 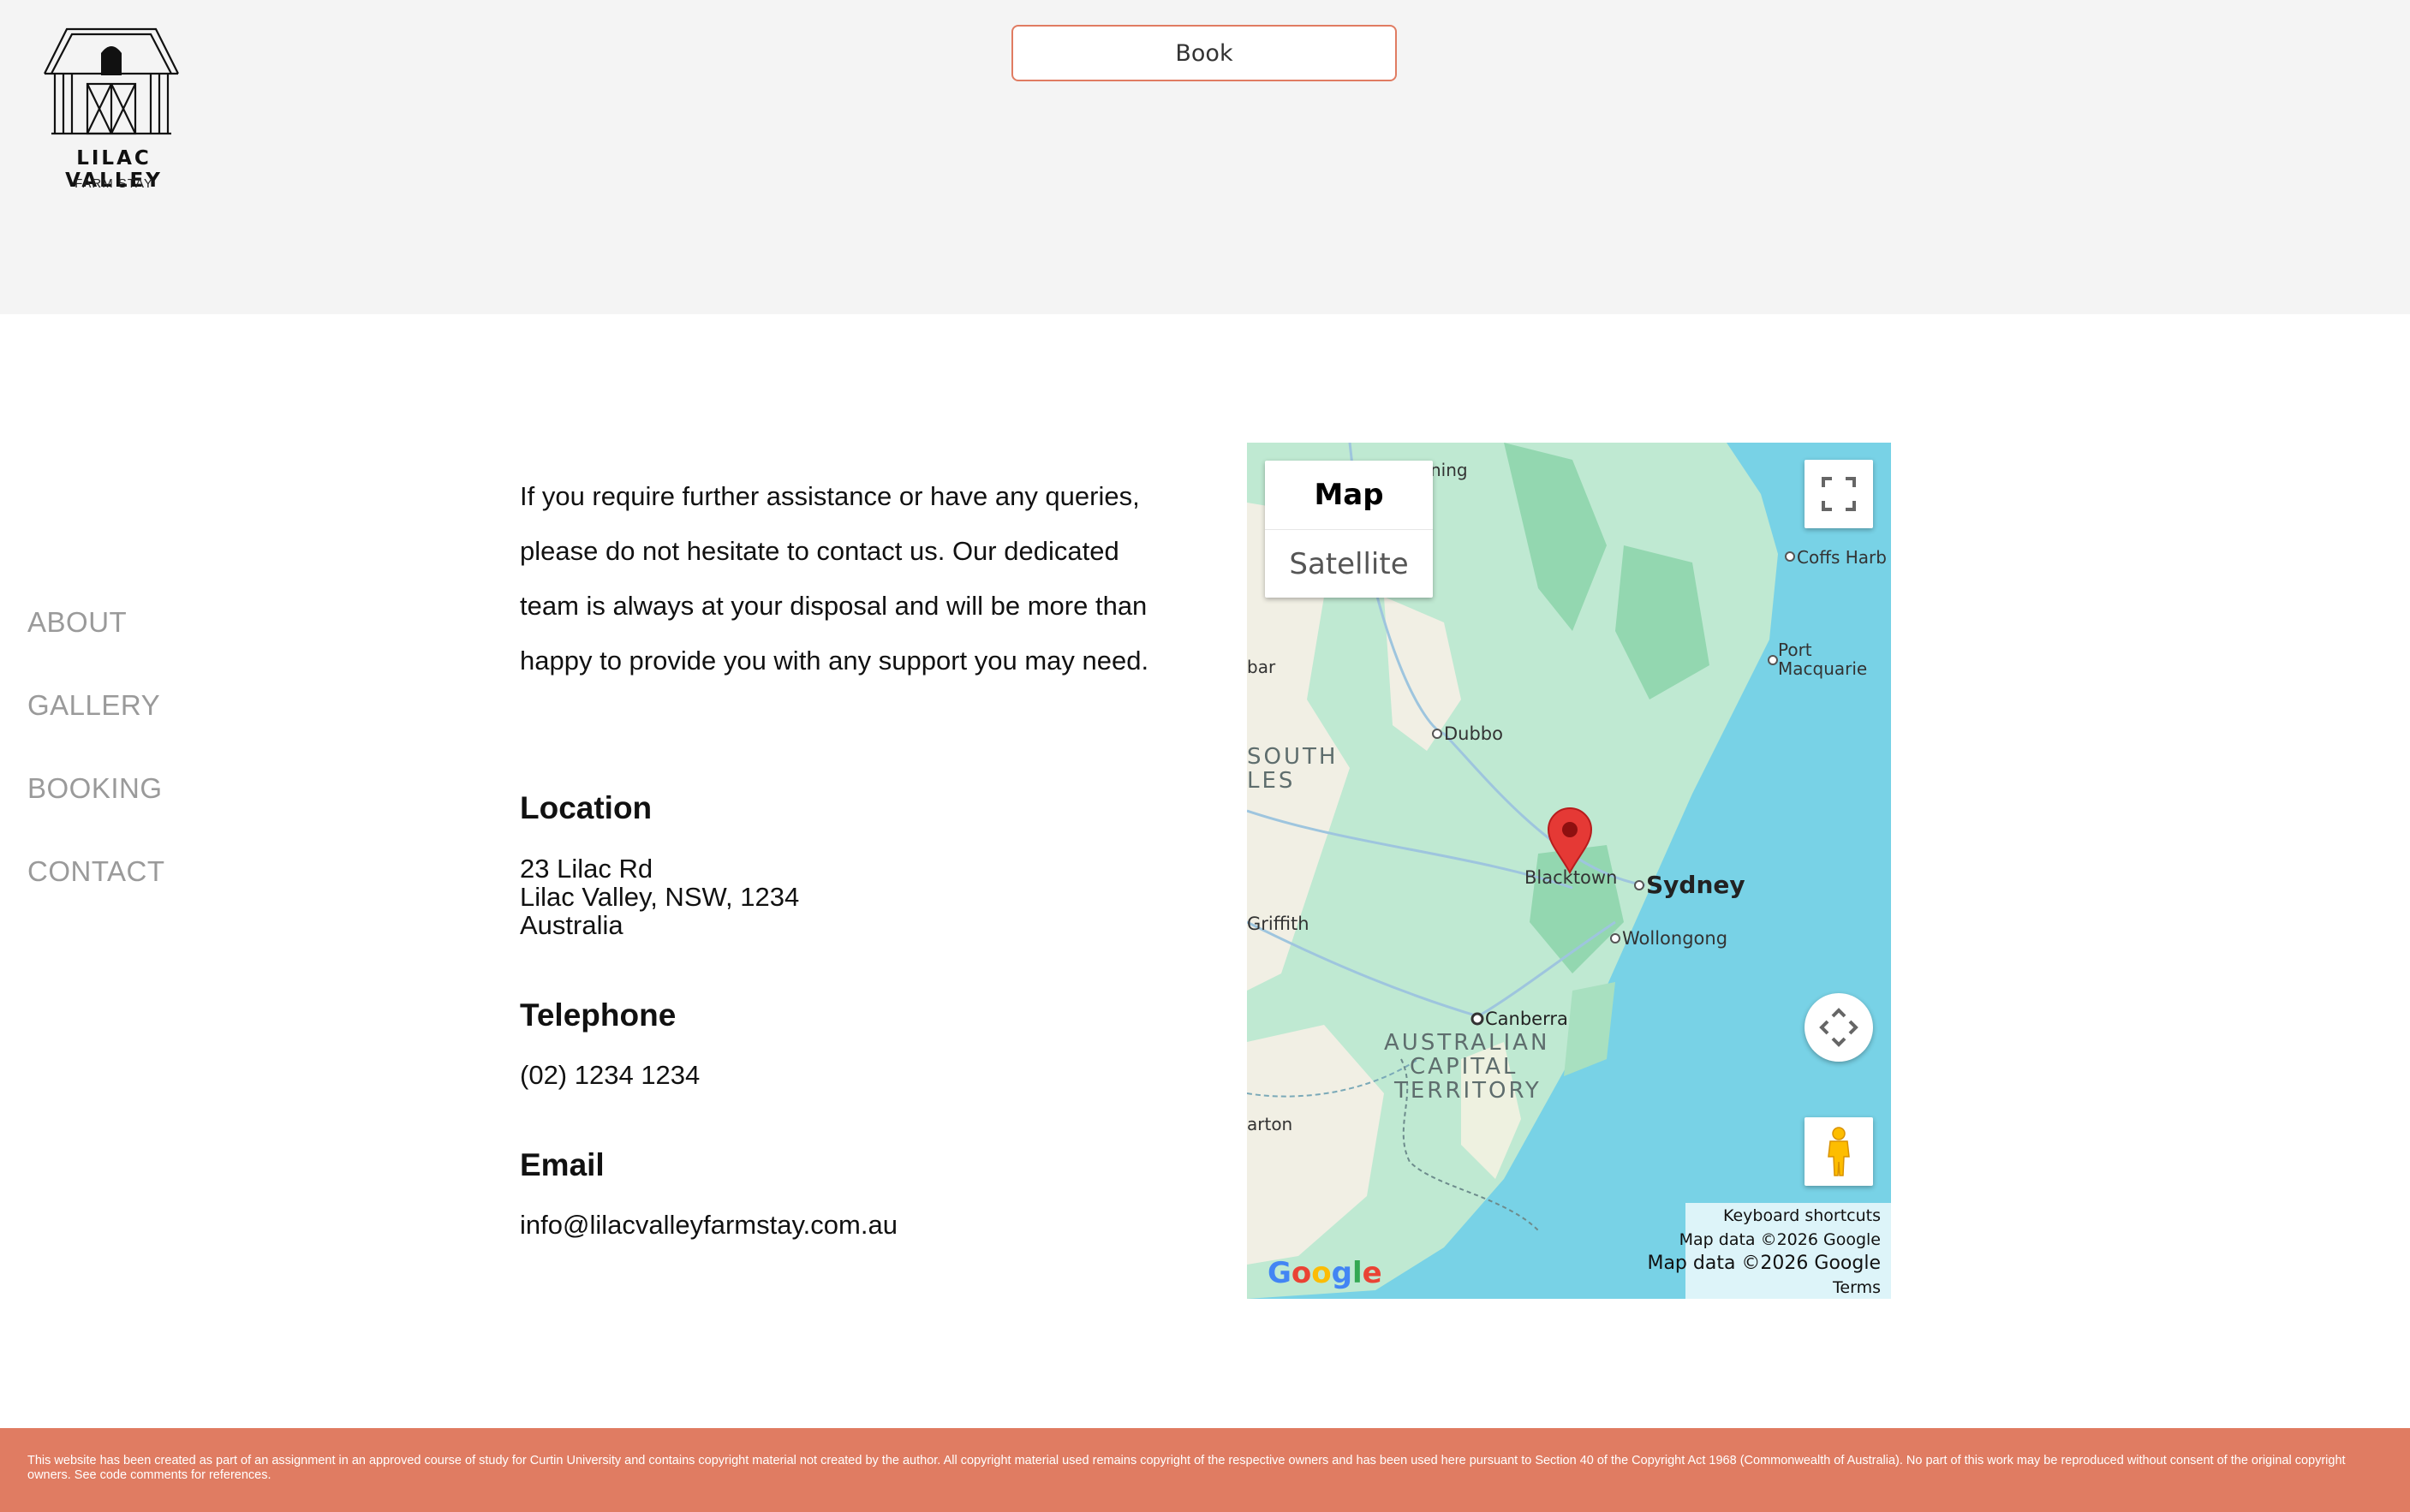 I want to click on telephone-value: (02) 1234 1234, so click(x=610, y=1075).